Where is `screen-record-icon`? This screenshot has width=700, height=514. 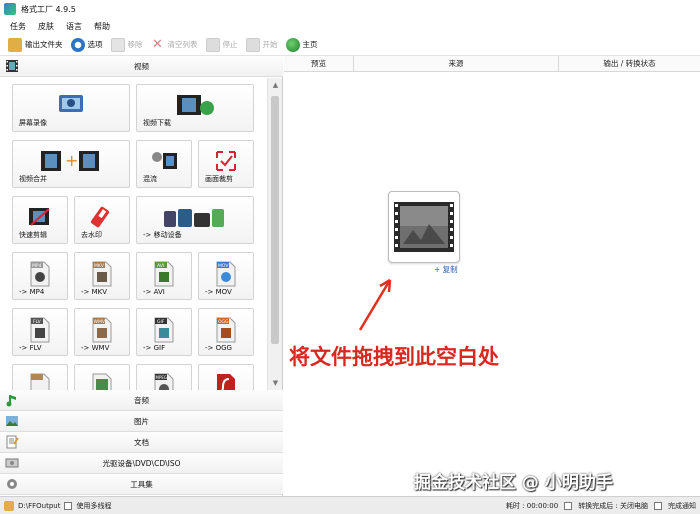 screen-record-icon is located at coordinates (71, 105).